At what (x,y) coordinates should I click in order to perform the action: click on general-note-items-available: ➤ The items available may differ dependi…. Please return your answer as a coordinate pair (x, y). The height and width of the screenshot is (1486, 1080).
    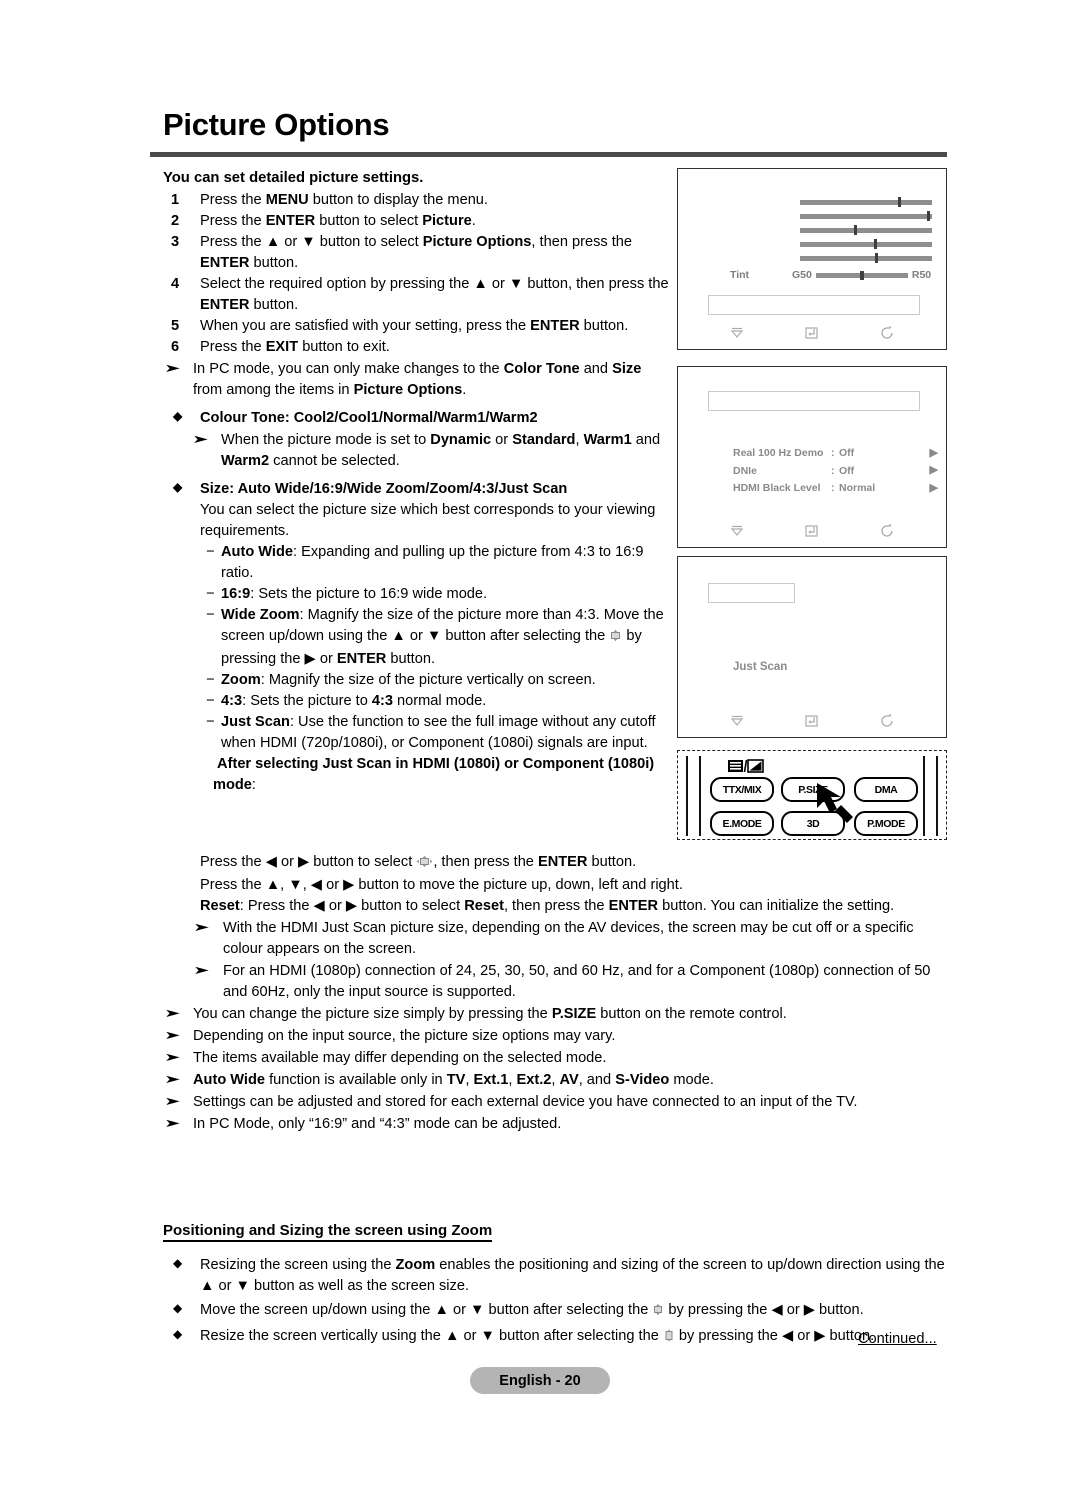
    Looking at the image, I should click on (558, 1058).